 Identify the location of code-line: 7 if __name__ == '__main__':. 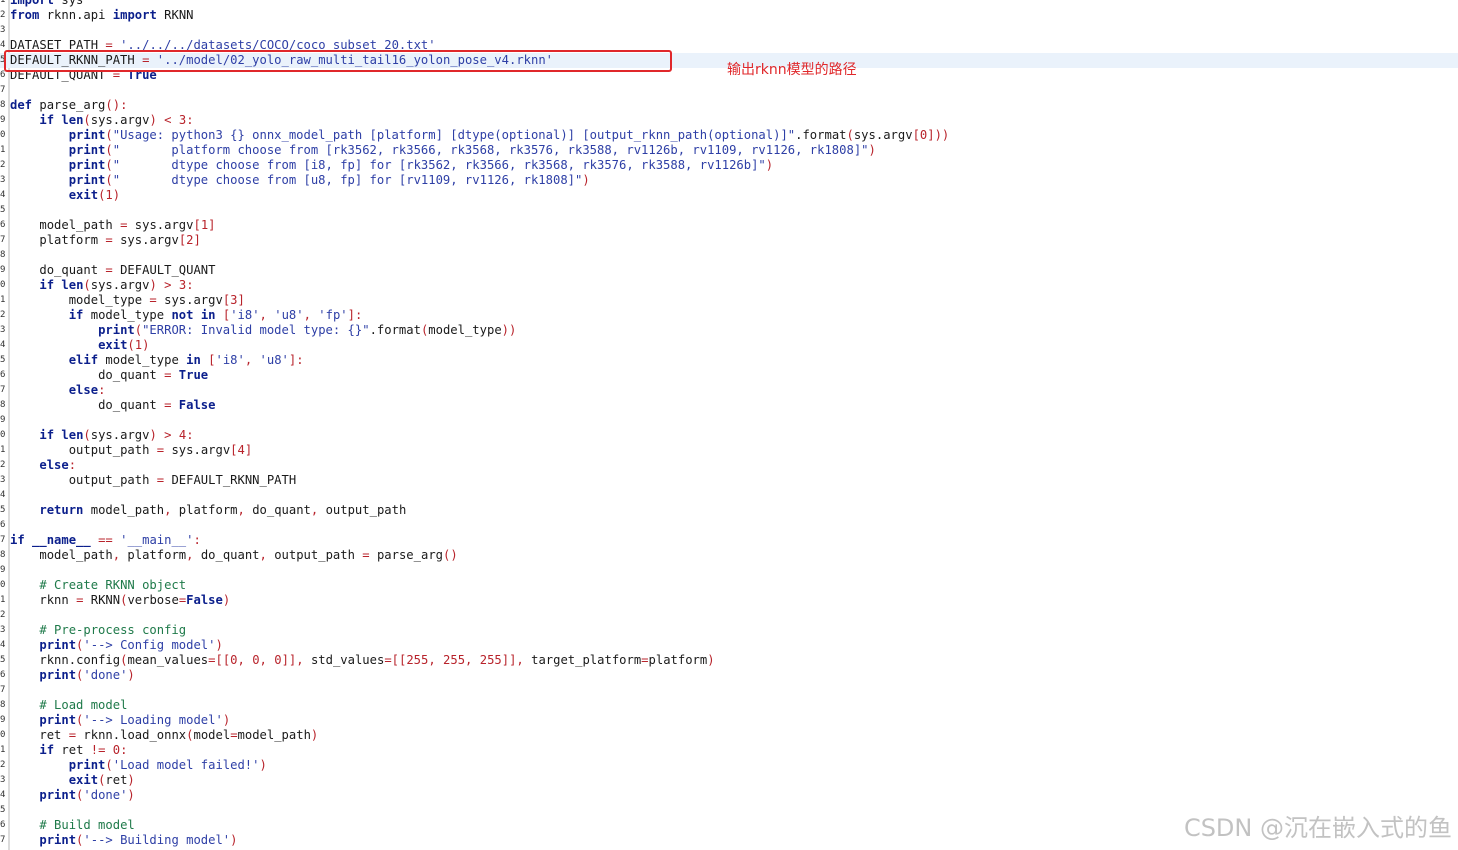
(729, 540).